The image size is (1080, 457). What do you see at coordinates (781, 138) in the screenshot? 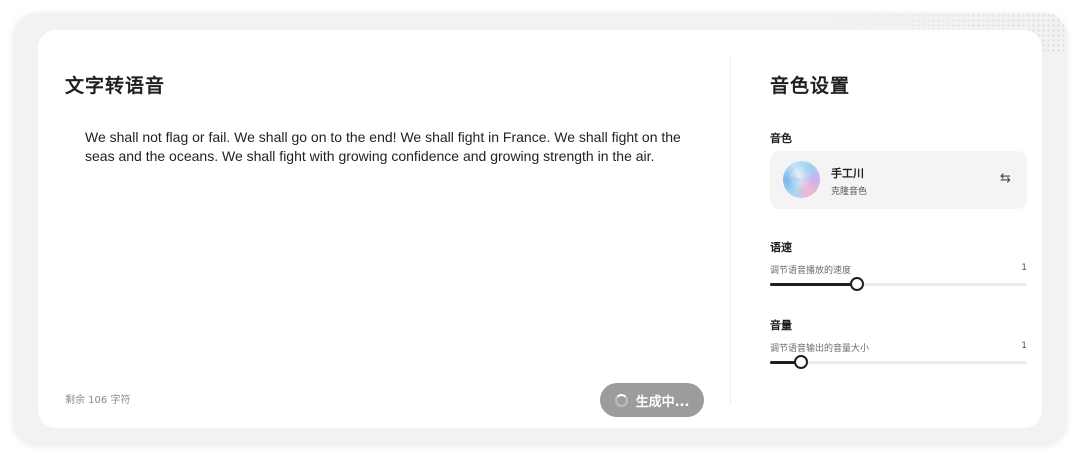
I see `voice-section-label: 音色` at bounding box center [781, 138].